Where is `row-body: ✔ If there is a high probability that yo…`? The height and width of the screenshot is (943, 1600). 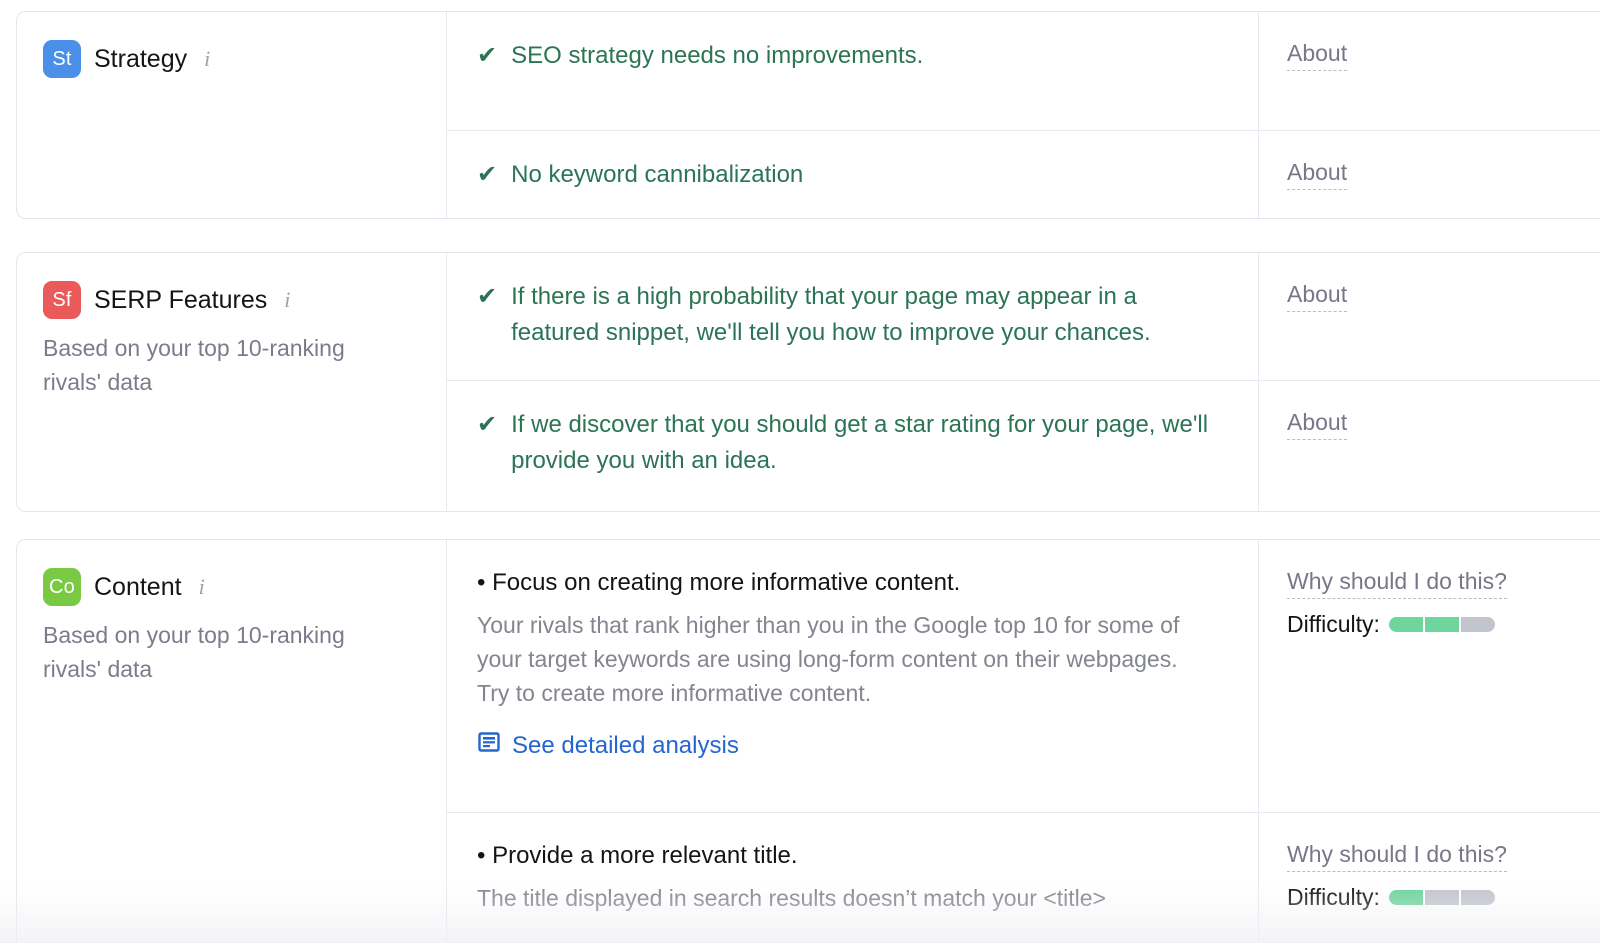 row-body: ✔ If there is a high probability that yo… is located at coordinates (853, 316).